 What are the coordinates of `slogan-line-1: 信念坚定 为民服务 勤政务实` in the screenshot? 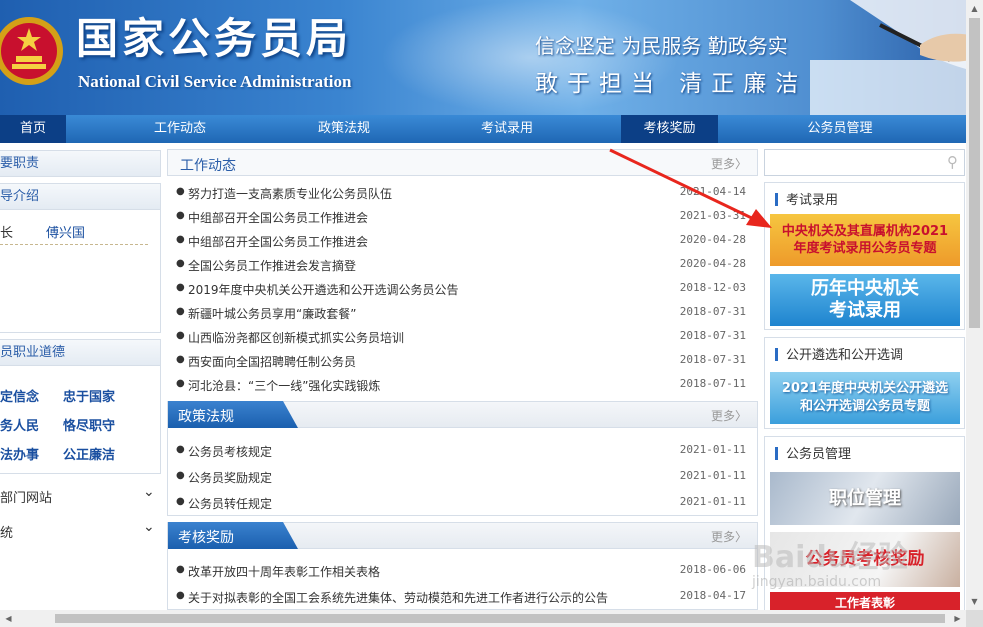 It's located at (661, 46).